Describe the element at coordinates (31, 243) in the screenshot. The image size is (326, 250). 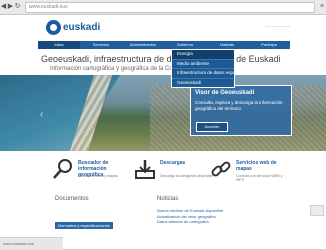
I see `status-bar: www.euskadi.eus` at that location.